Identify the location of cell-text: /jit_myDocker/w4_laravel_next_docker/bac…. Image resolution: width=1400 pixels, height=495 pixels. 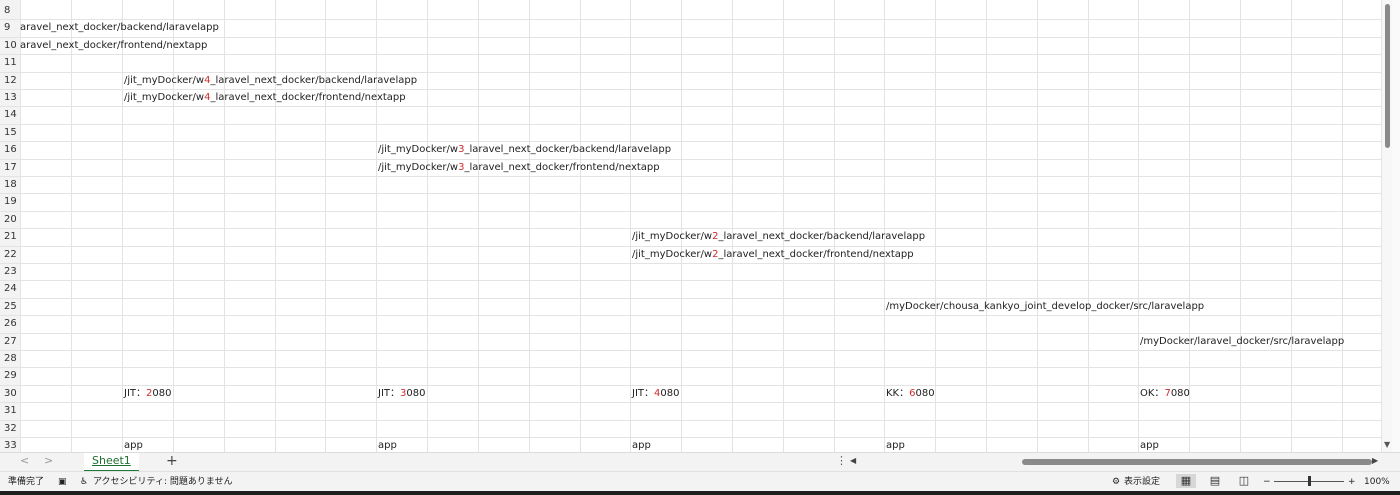
(270, 80).